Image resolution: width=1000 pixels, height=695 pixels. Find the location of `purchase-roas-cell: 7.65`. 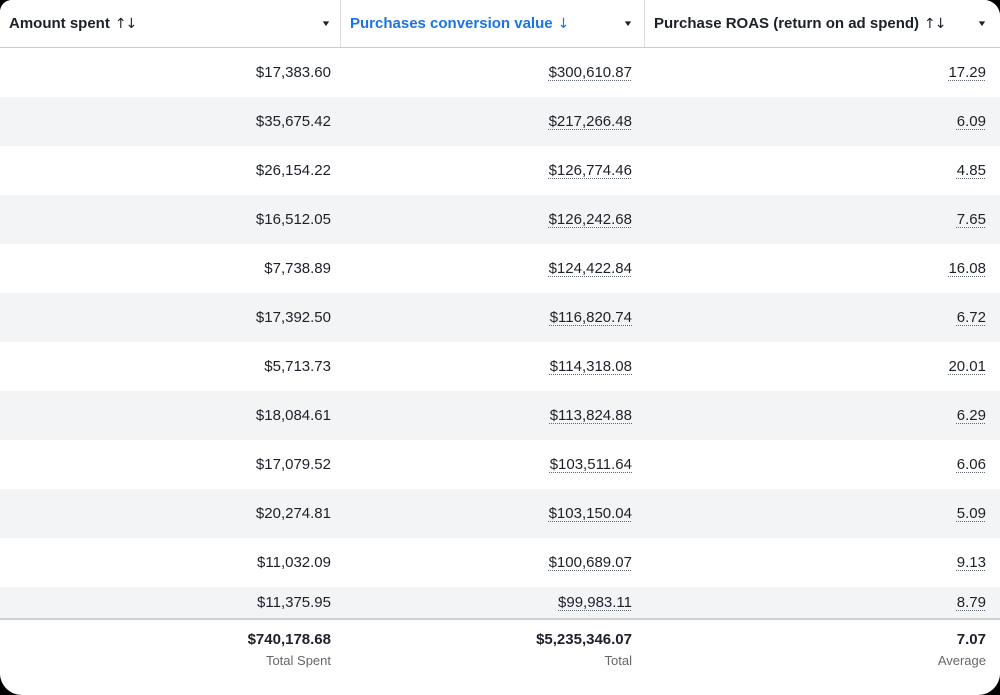

purchase-roas-cell: 7.65 is located at coordinates (822, 219).